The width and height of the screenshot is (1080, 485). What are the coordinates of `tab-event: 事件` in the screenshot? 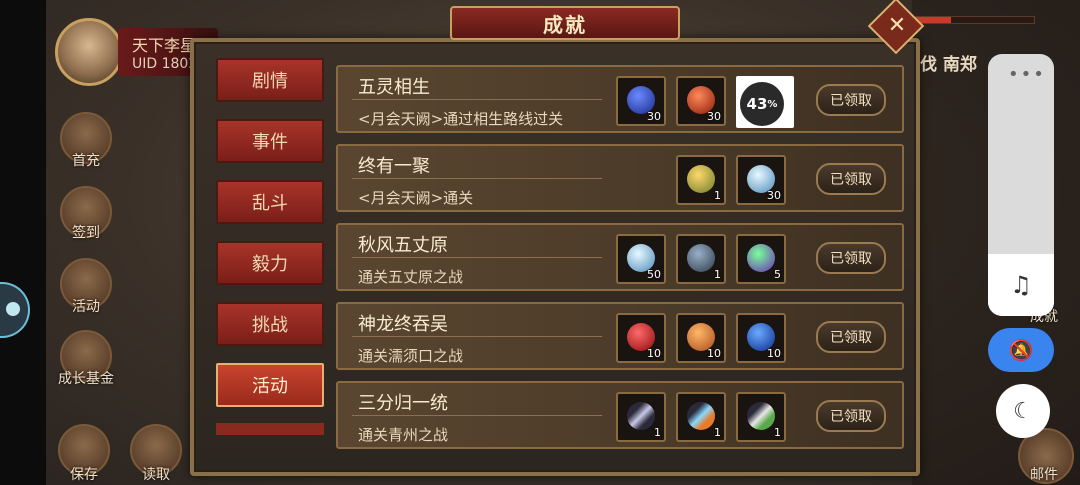 It's located at (270, 141).